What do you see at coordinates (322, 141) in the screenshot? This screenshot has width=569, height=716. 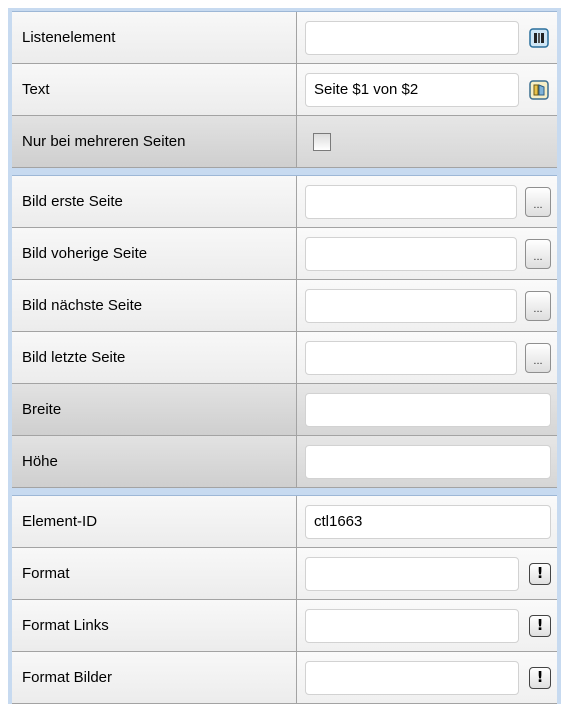 I see `multi-pages-only-checkbox` at bounding box center [322, 141].